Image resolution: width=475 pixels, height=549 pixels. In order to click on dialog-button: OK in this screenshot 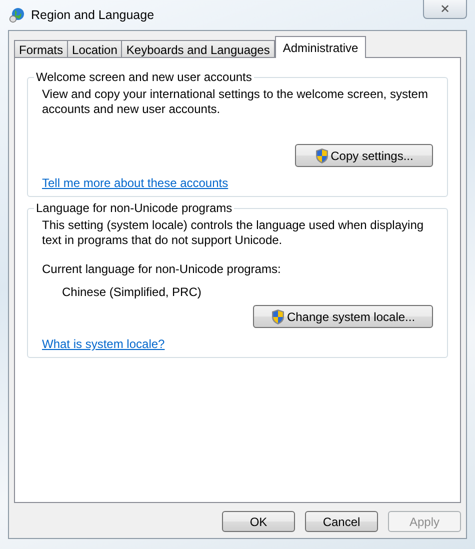, I will do `click(258, 521)`.